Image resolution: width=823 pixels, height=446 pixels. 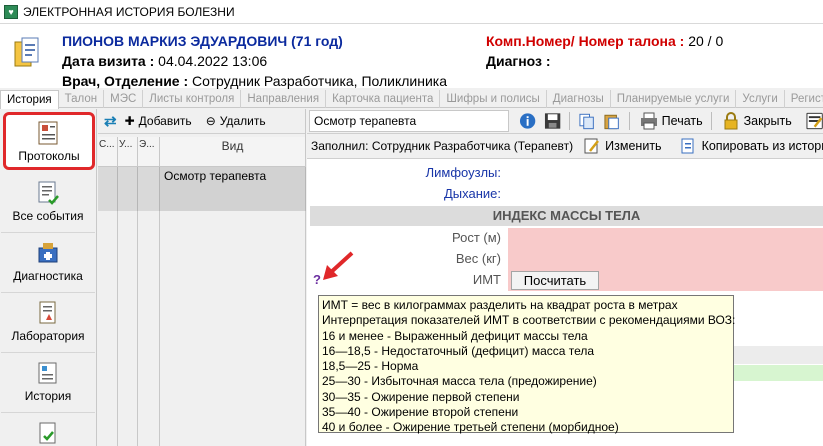 I want to click on comp-number-value: 20 / 0, so click(x=704, y=41).